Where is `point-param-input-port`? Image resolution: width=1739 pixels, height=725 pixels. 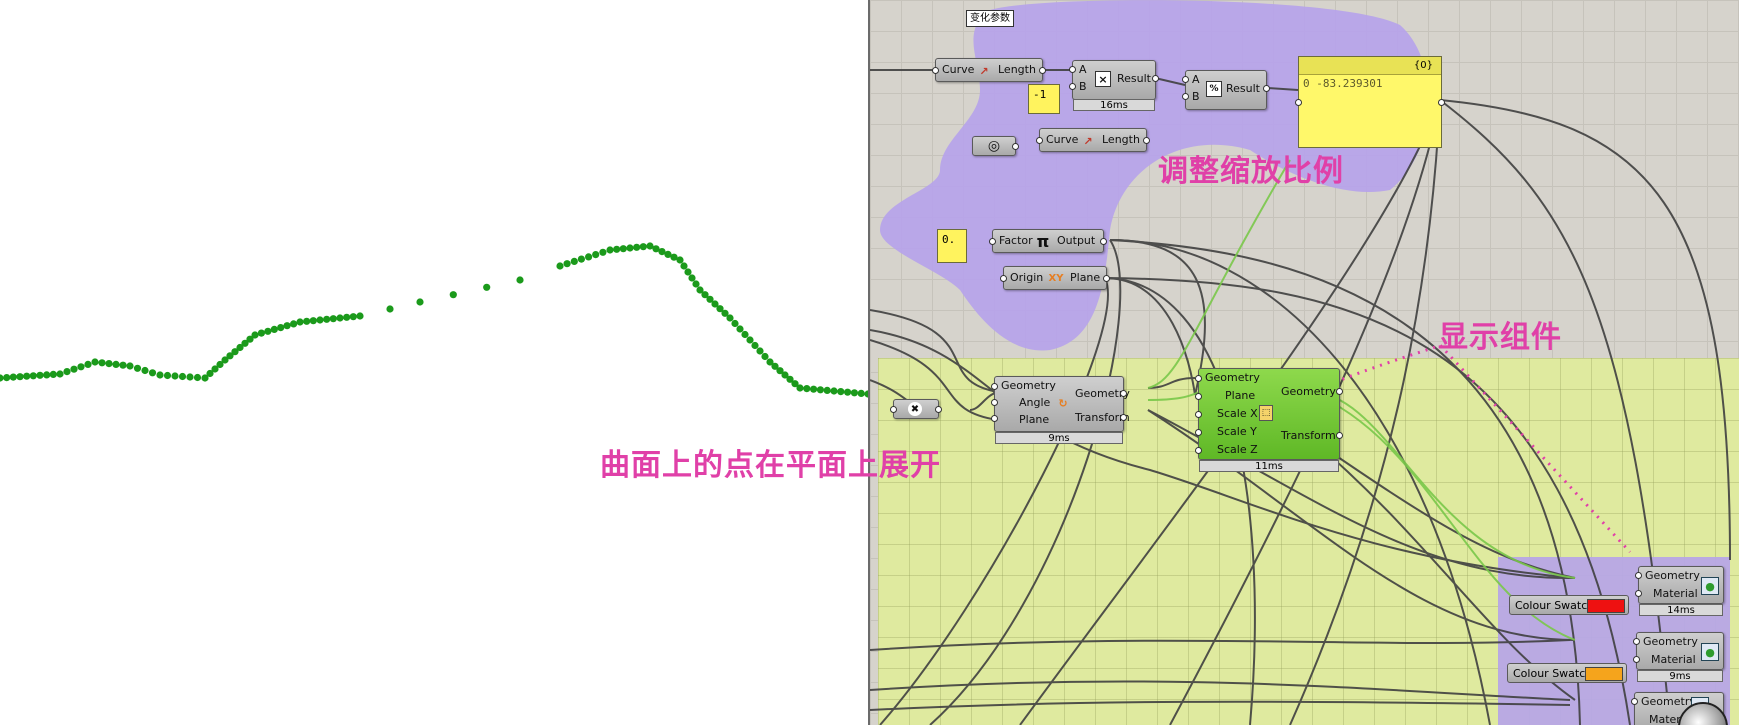 point-param-input-port is located at coordinates (893, 409).